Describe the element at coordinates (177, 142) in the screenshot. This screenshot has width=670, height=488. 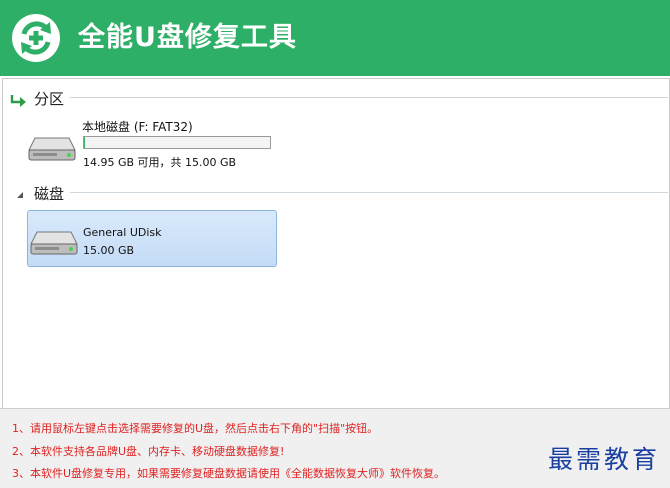
I see `usage-progress-bar` at that location.